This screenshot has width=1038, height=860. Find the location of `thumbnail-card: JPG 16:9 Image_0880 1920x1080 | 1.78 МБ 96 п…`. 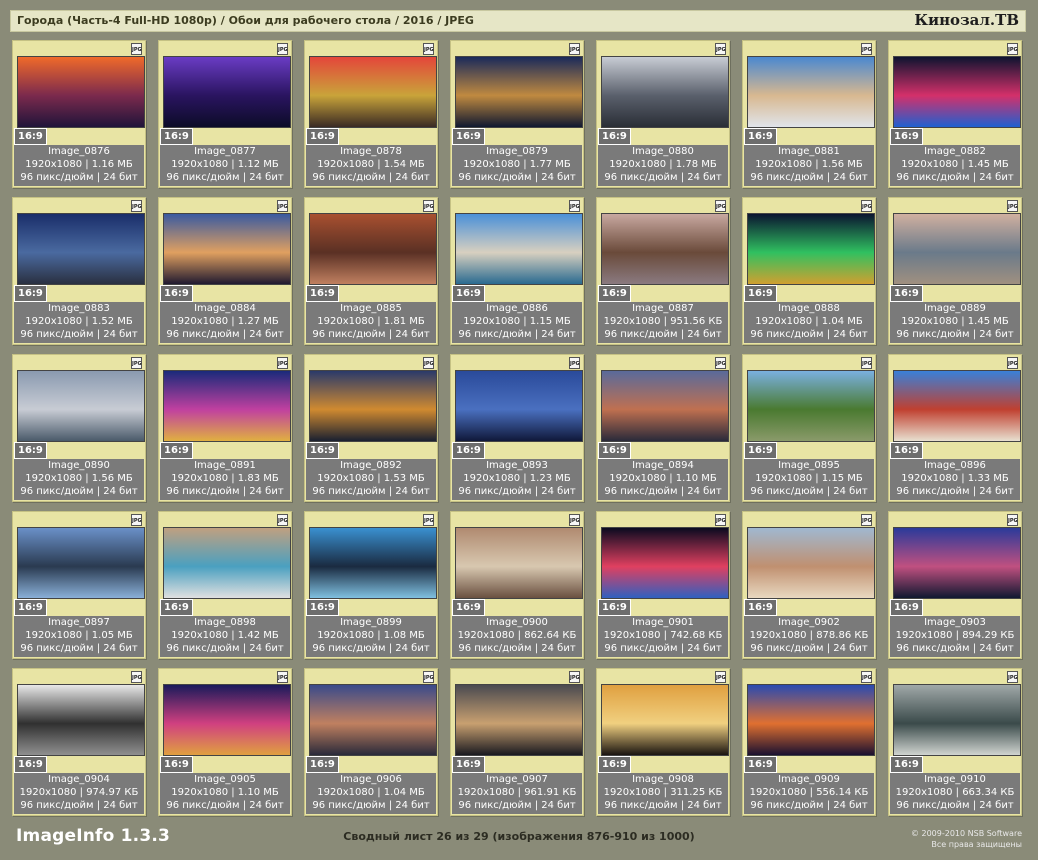

thumbnail-card: JPG 16:9 Image_0880 1920x1080 | 1.78 МБ 96 п… is located at coordinates (663, 114).